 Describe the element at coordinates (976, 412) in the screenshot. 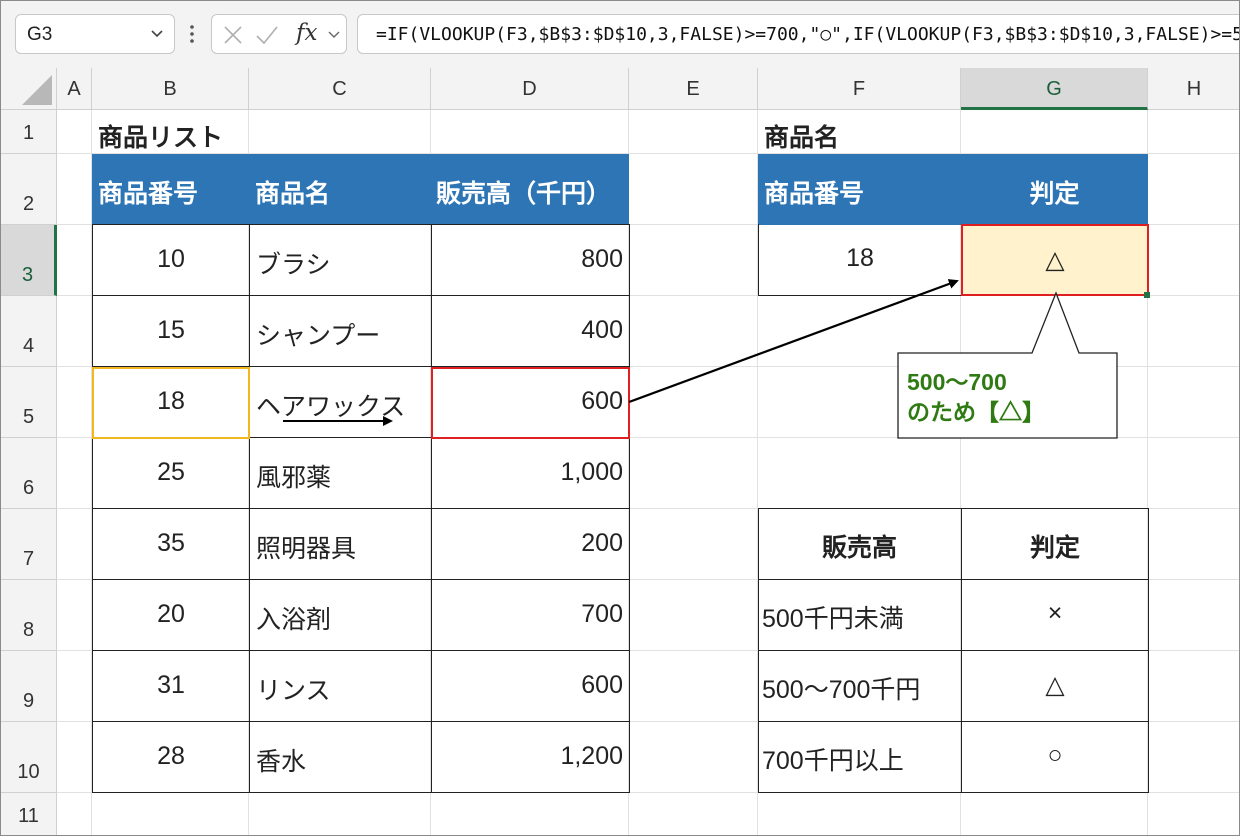

I see `callout-line-2: のため【△】` at that location.